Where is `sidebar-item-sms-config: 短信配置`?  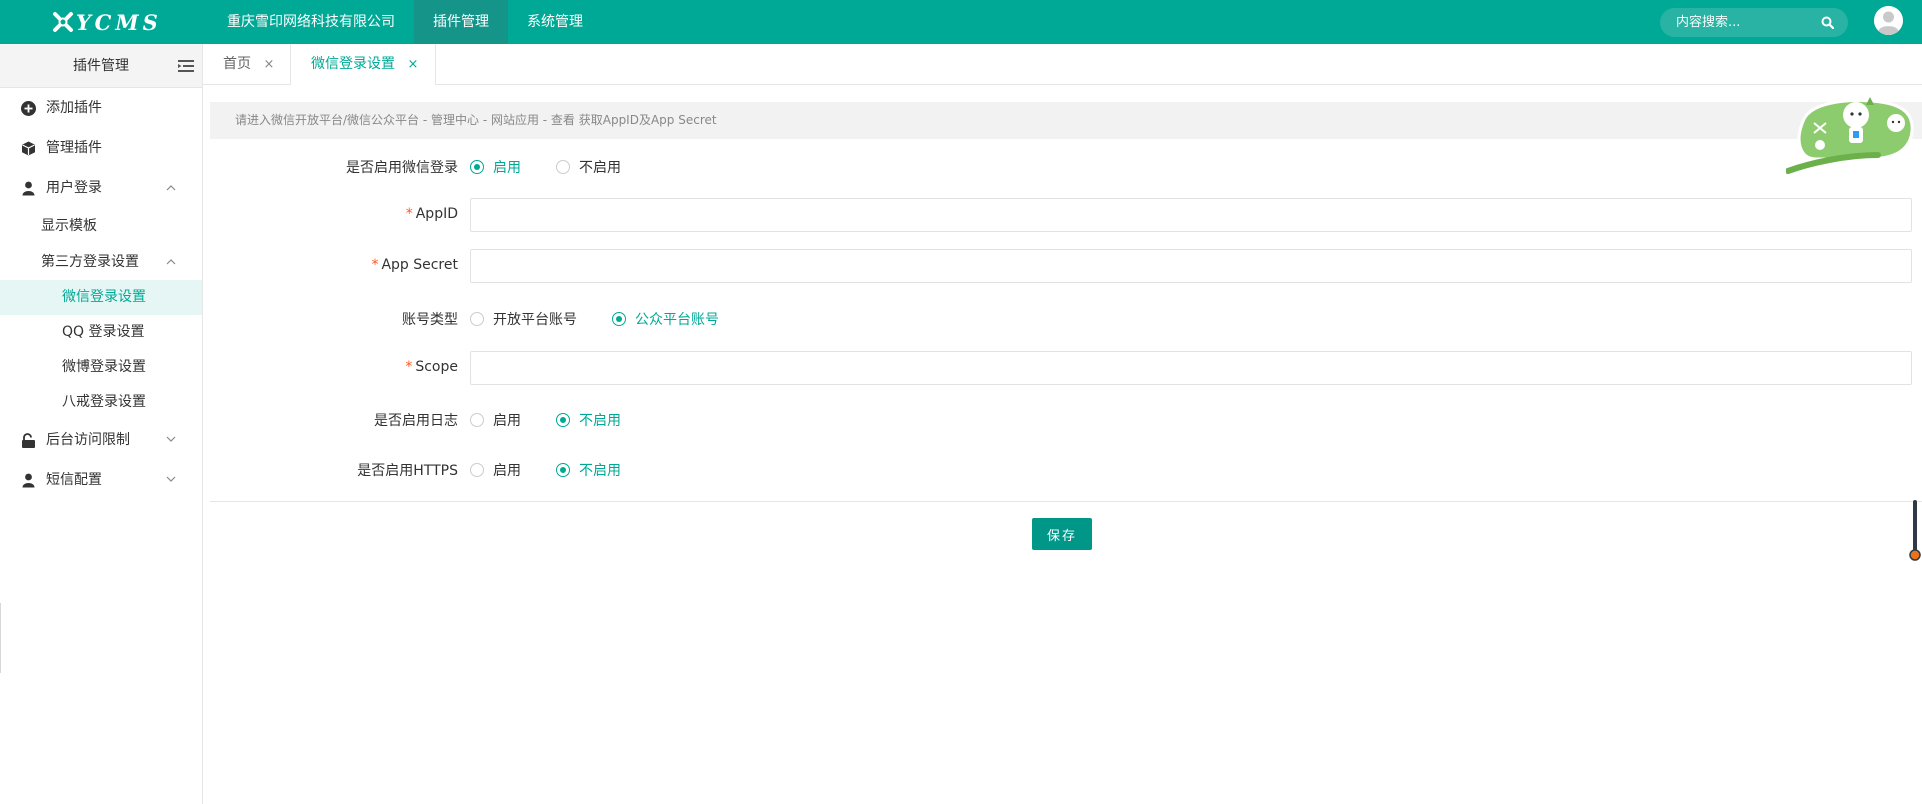
sidebar-item-sms-config: 短信配置 is located at coordinates (101, 480).